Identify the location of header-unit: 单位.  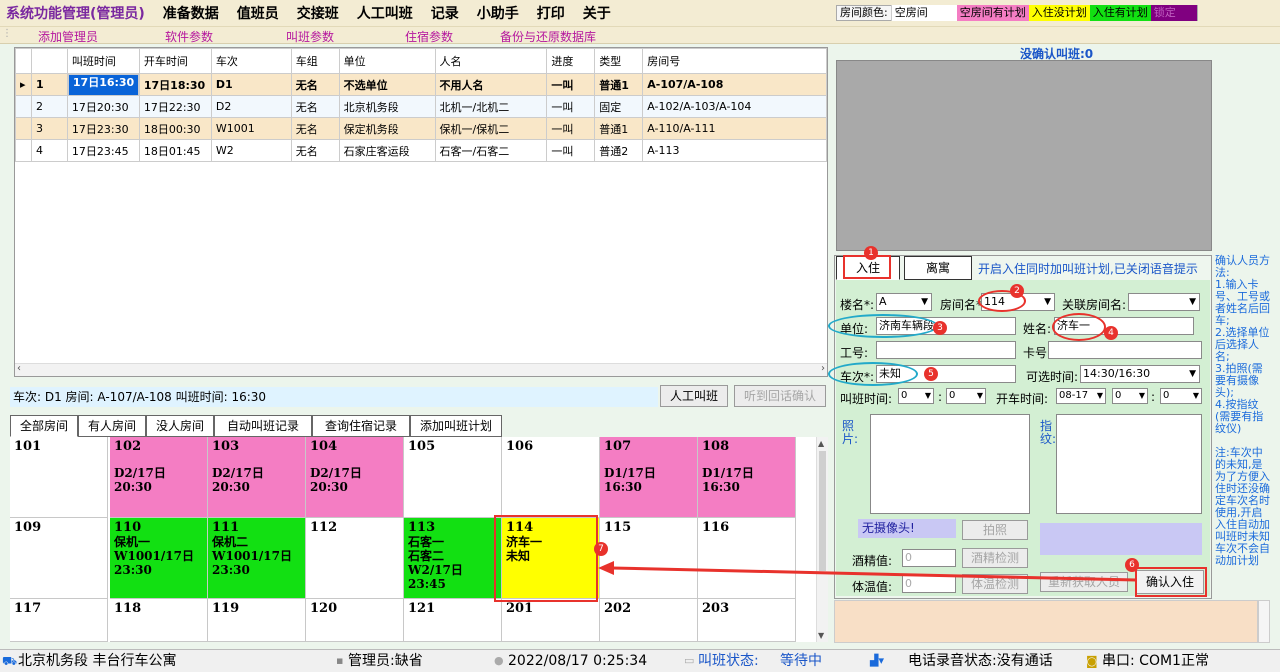
(387, 61).